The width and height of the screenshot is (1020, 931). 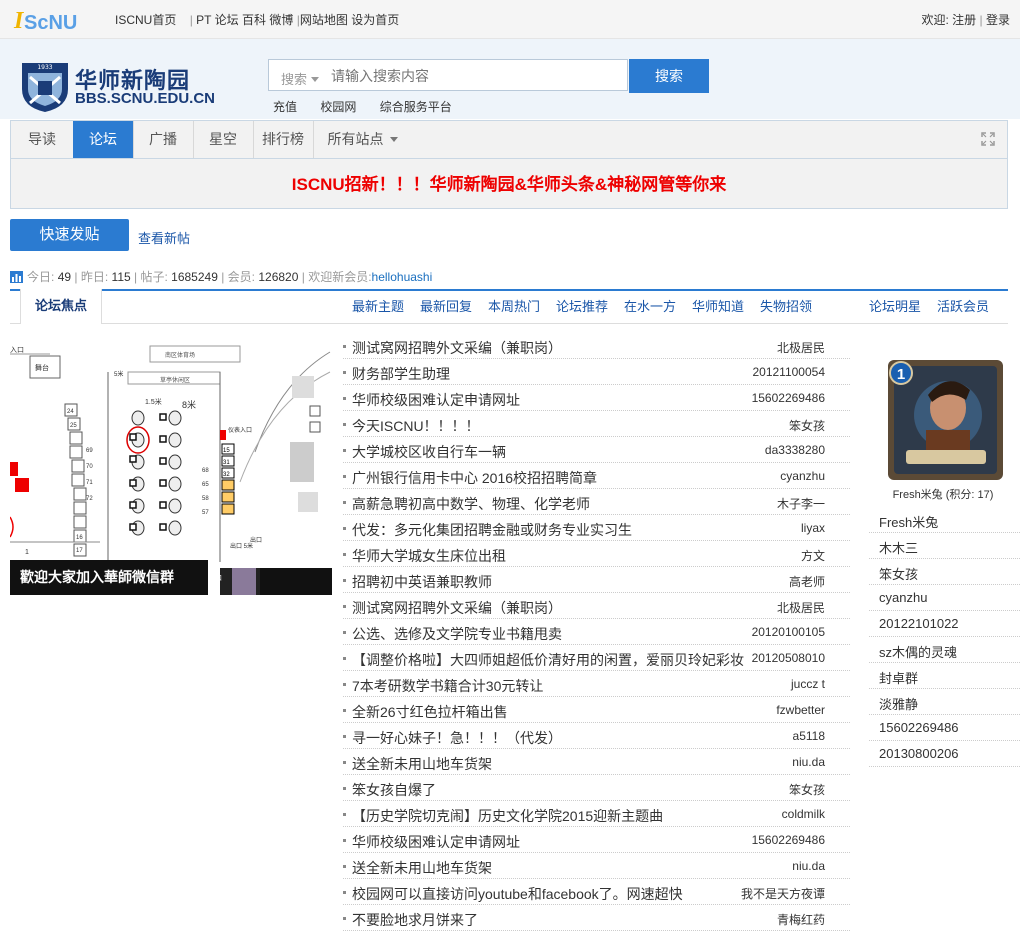 What do you see at coordinates (163, 139) in the screenshot?
I see `nav-item-broadcast: 广播` at bounding box center [163, 139].